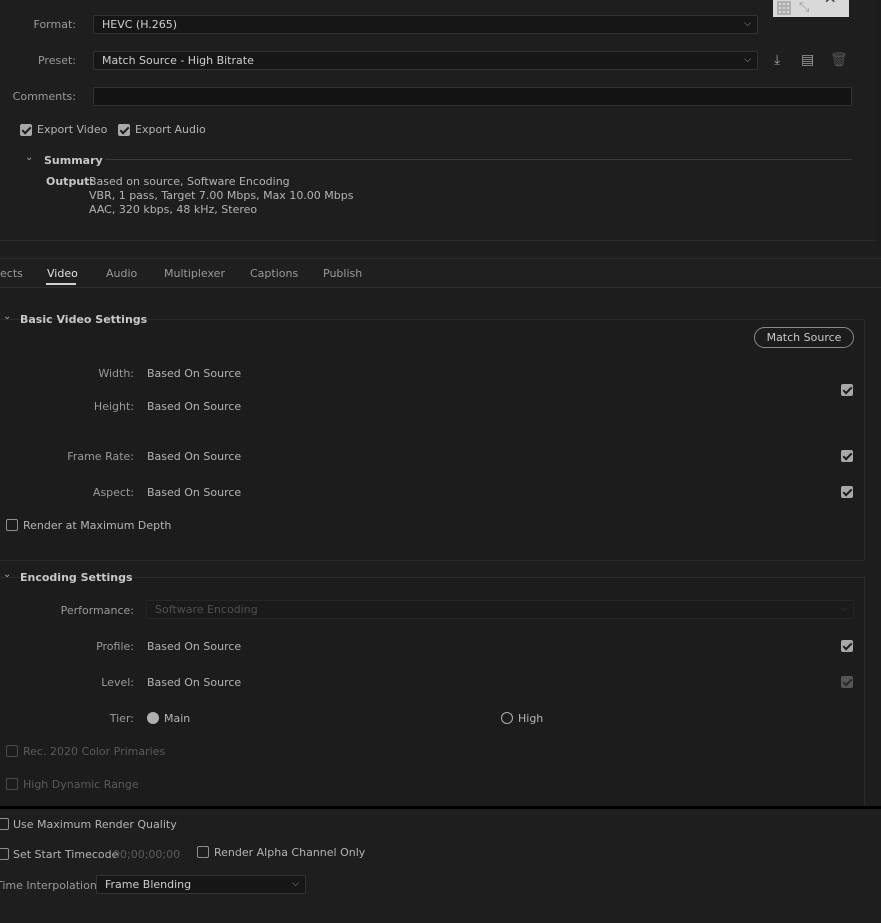 This screenshot has width=881, height=923. I want to click on preset-label: Preset:, so click(56, 60).